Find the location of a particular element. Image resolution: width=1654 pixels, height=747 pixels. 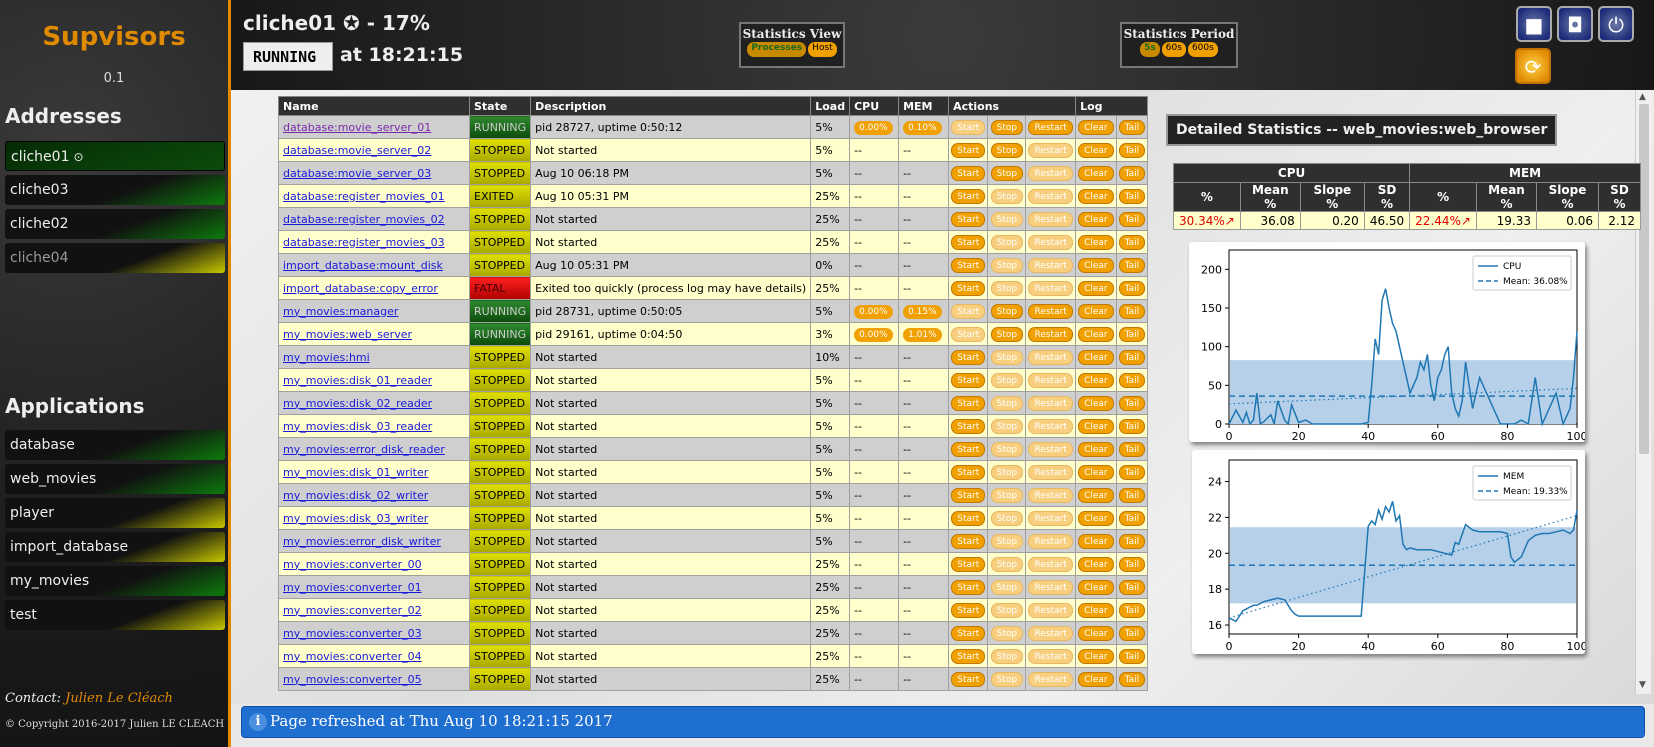

process-link: my_movies:manager is located at coordinates (340, 311).